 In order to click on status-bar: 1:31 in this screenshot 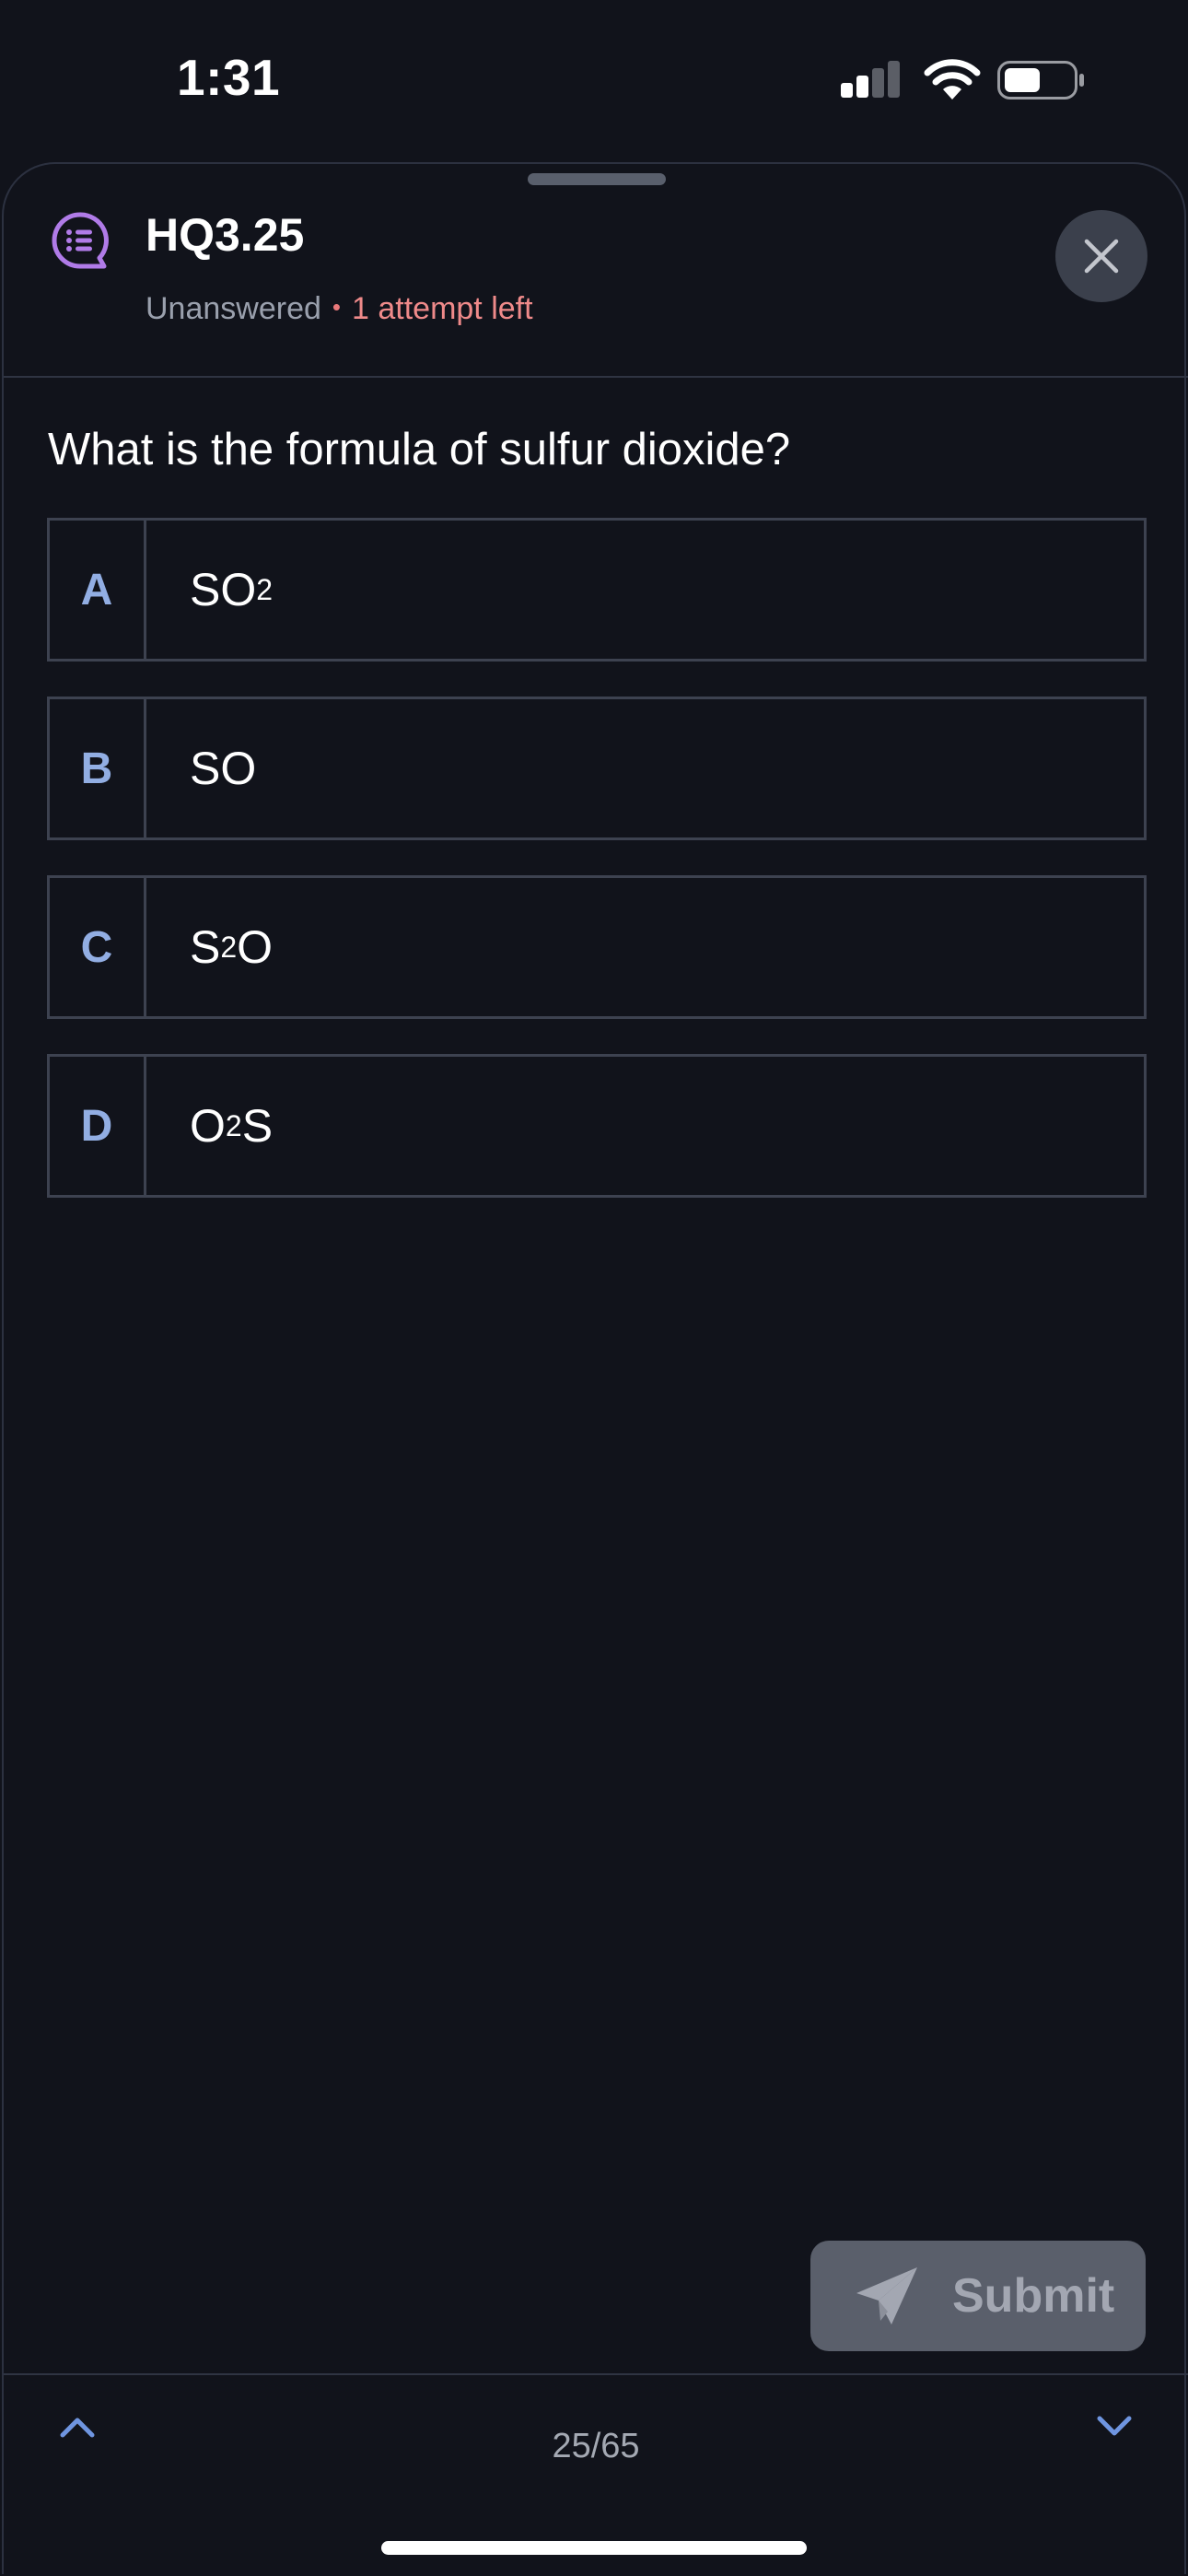, I will do `click(594, 78)`.